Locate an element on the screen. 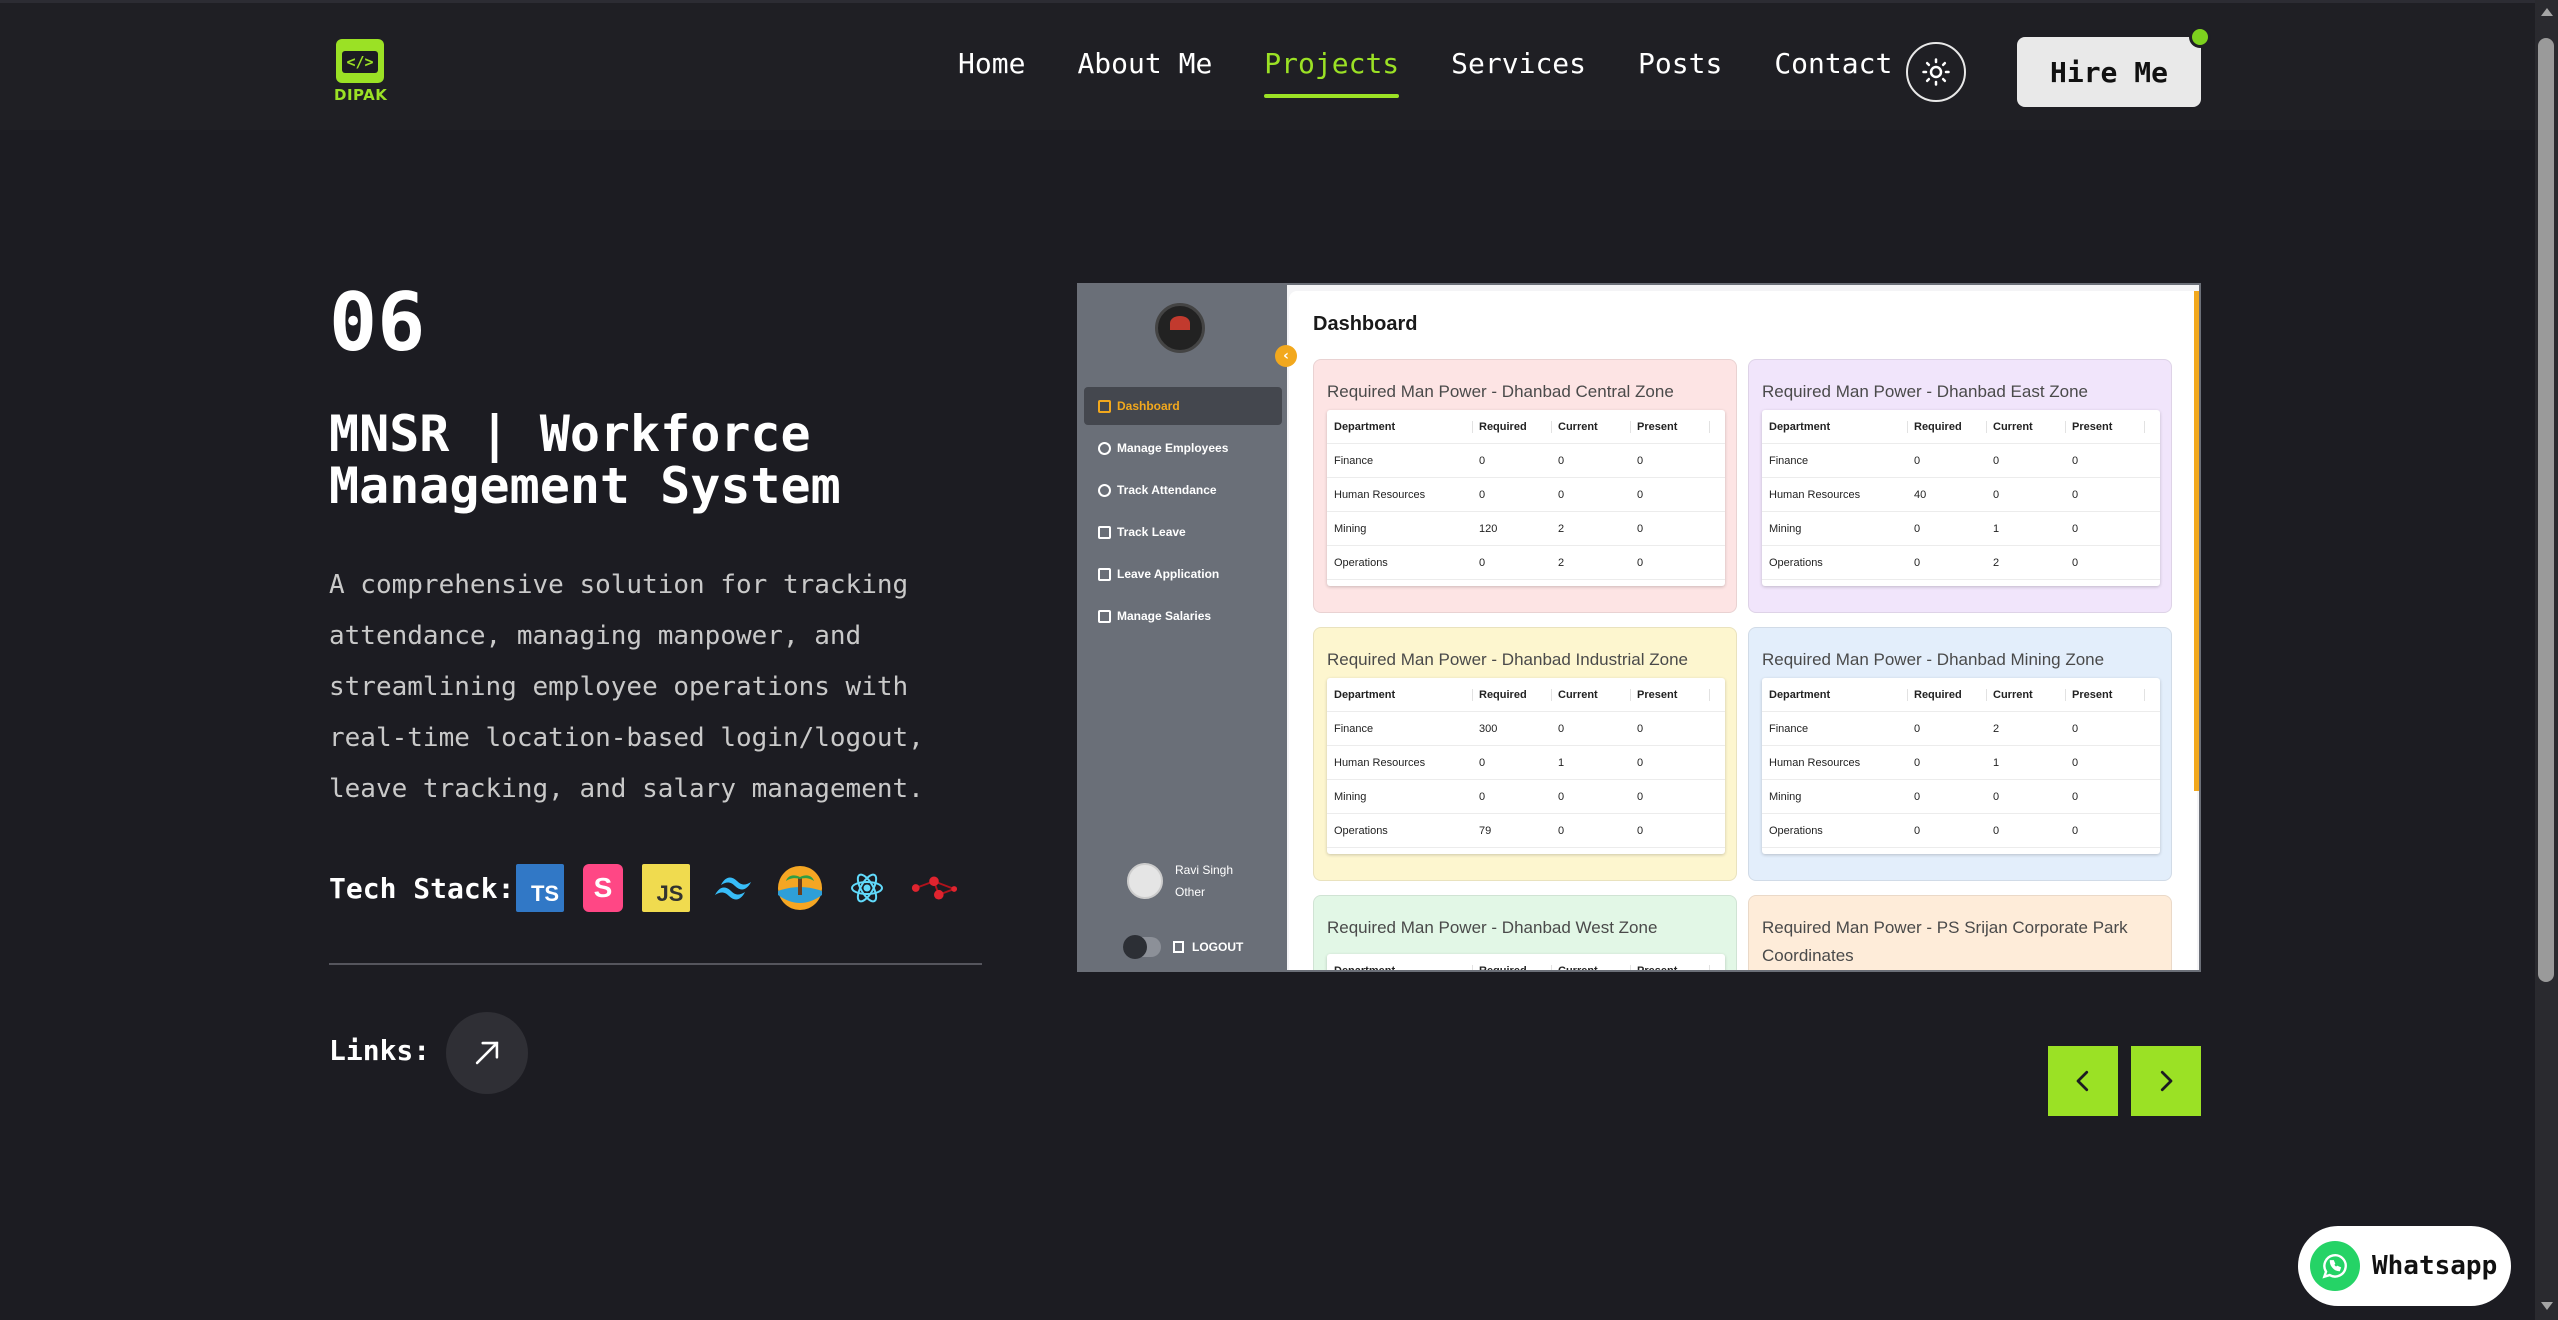 The height and width of the screenshot is (1320, 2558). whatsapp-icon is located at coordinates (2335, 1266).